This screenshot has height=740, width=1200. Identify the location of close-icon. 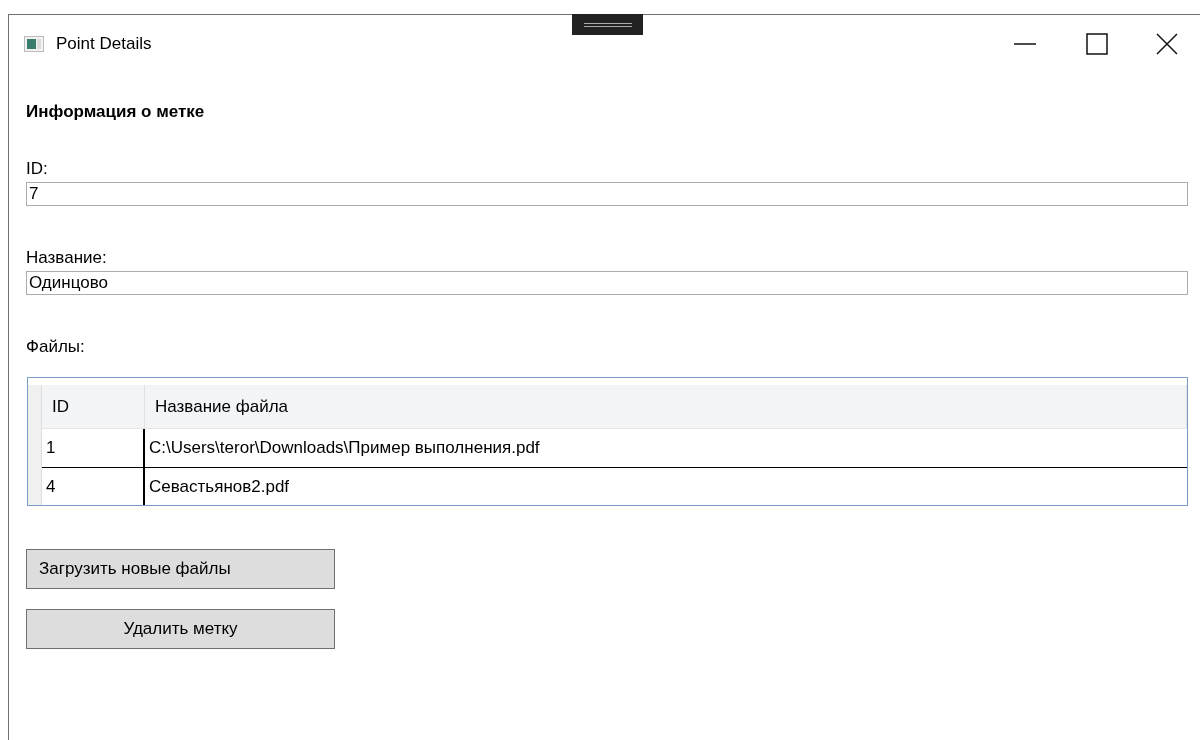
(1167, 44).